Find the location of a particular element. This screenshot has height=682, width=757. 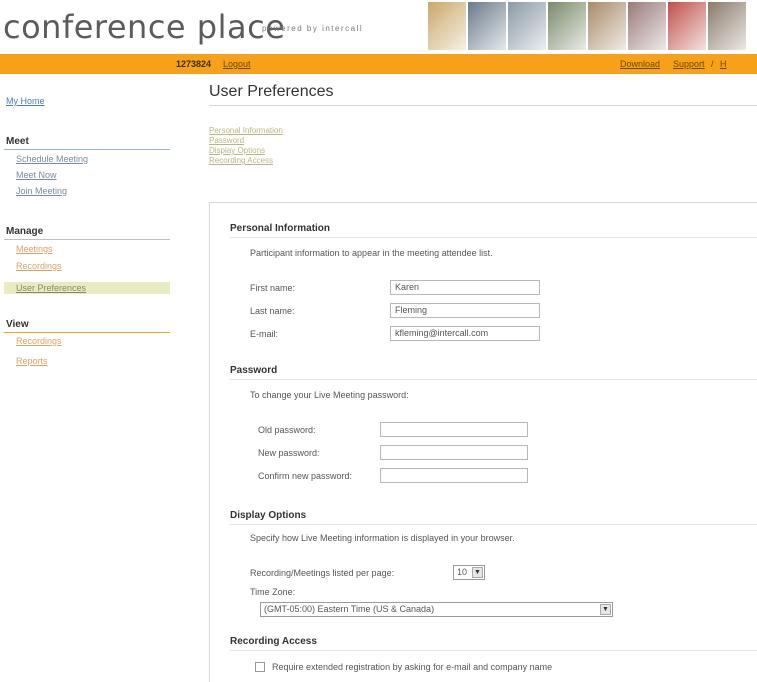

section-title-recording: Recording Access is located at coordinates (273, 641).